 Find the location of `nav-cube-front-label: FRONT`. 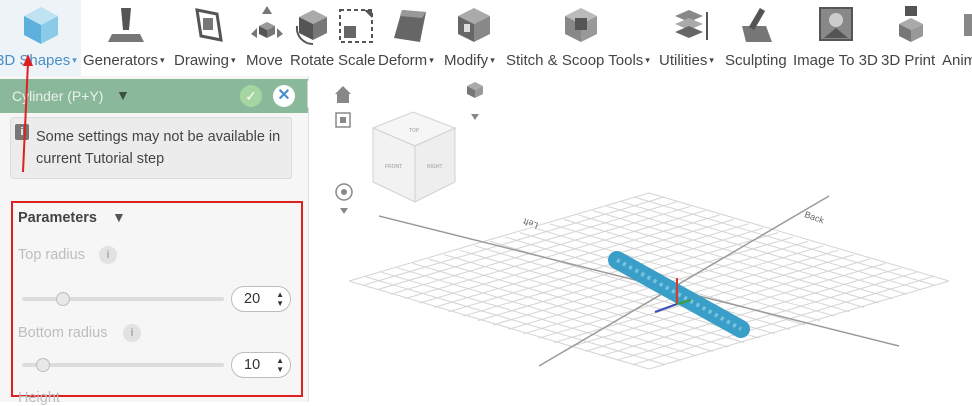

nav-cube-front-label: FRONT is located at coordinates (393, 167).